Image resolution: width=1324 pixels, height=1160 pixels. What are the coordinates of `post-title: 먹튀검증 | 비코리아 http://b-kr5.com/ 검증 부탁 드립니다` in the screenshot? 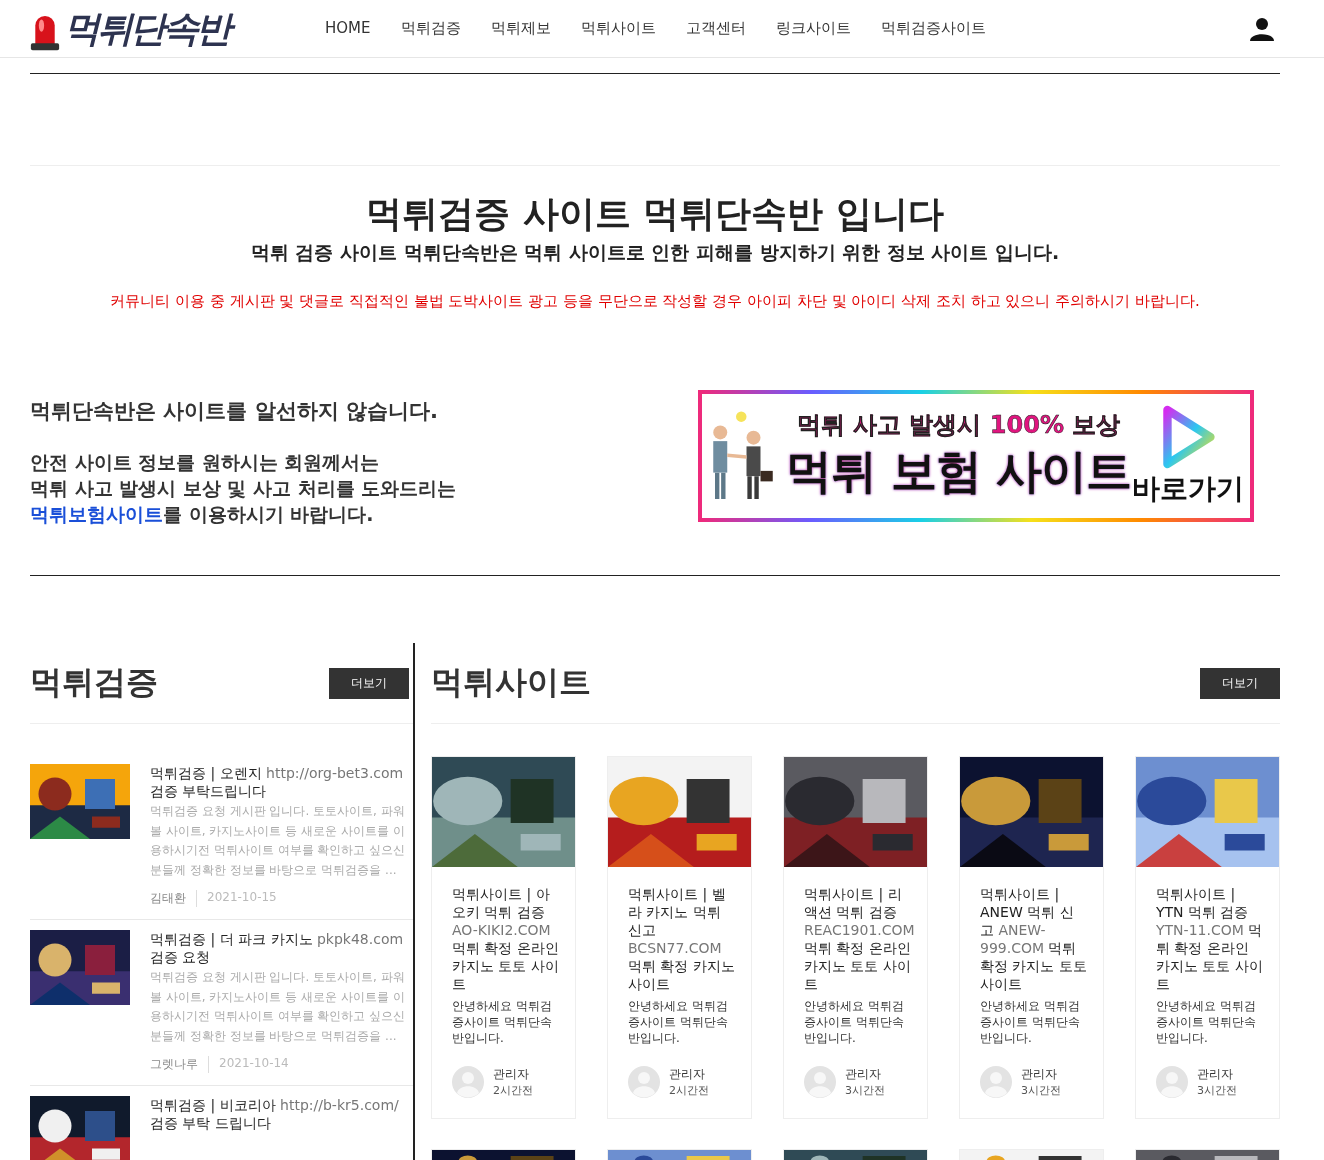 It's located at (281, 1114).